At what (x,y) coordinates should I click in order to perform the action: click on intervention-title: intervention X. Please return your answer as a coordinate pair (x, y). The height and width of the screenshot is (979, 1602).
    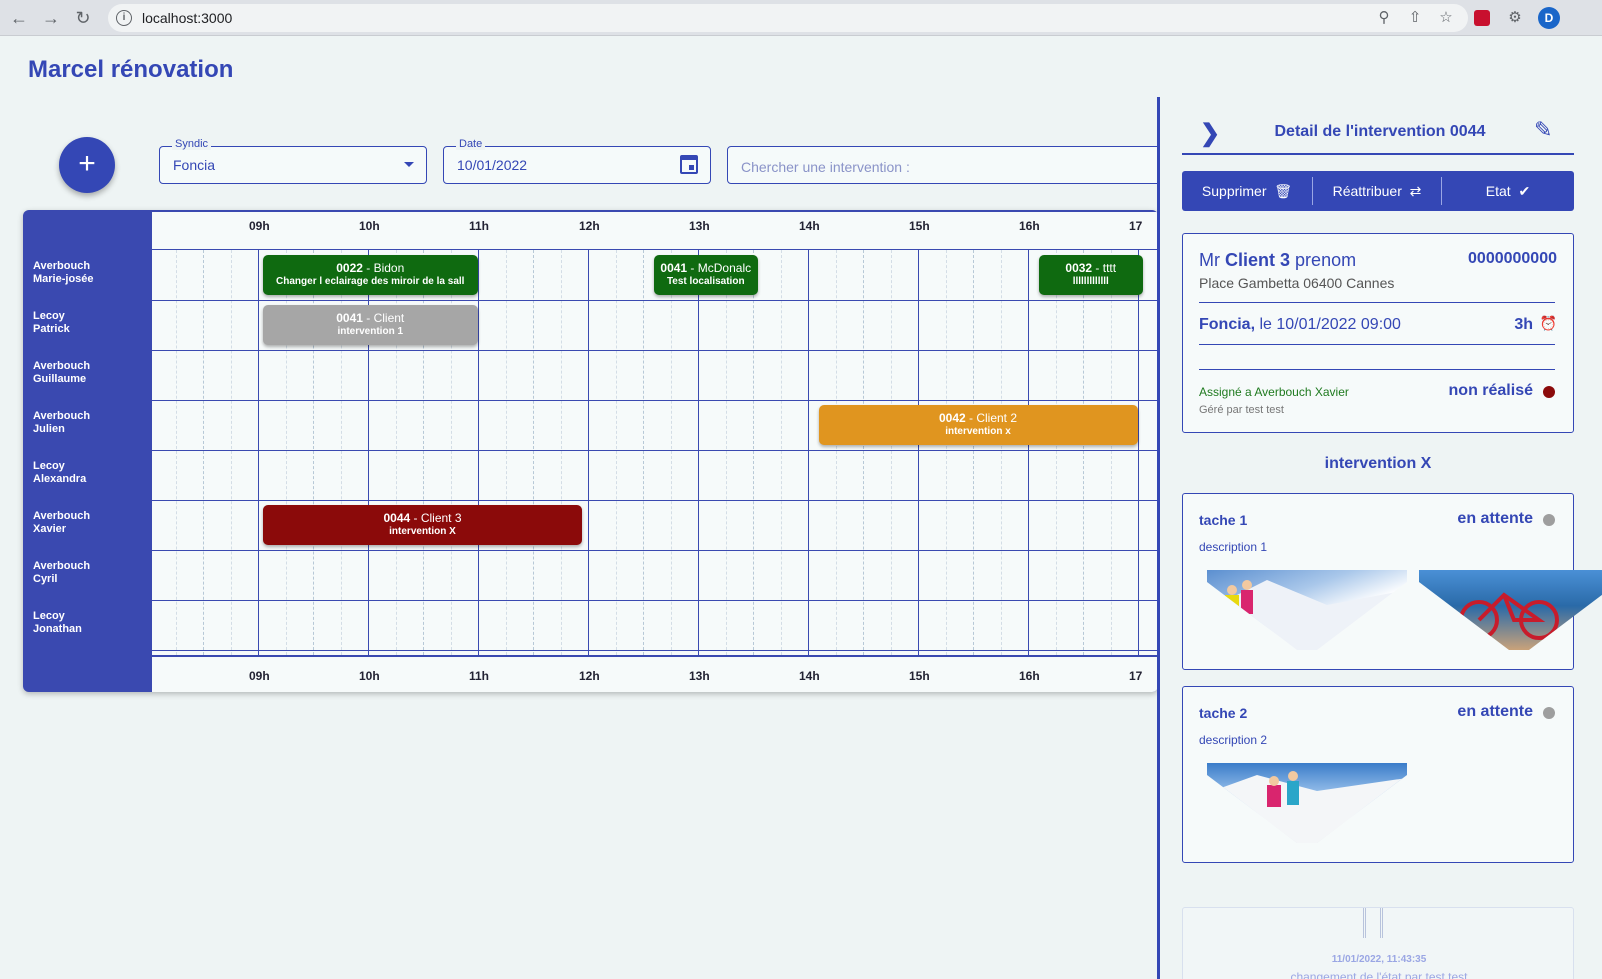
    Looking at the image, I should click on (1378, 463).